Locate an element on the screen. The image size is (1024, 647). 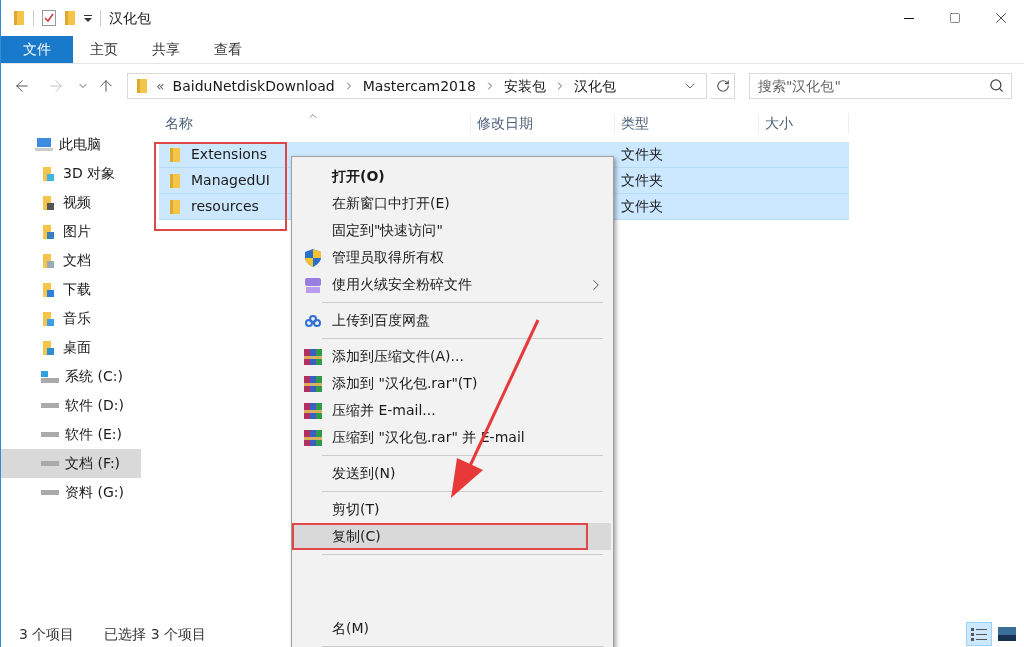
file-name: resources is located at coordinates (225, 206).